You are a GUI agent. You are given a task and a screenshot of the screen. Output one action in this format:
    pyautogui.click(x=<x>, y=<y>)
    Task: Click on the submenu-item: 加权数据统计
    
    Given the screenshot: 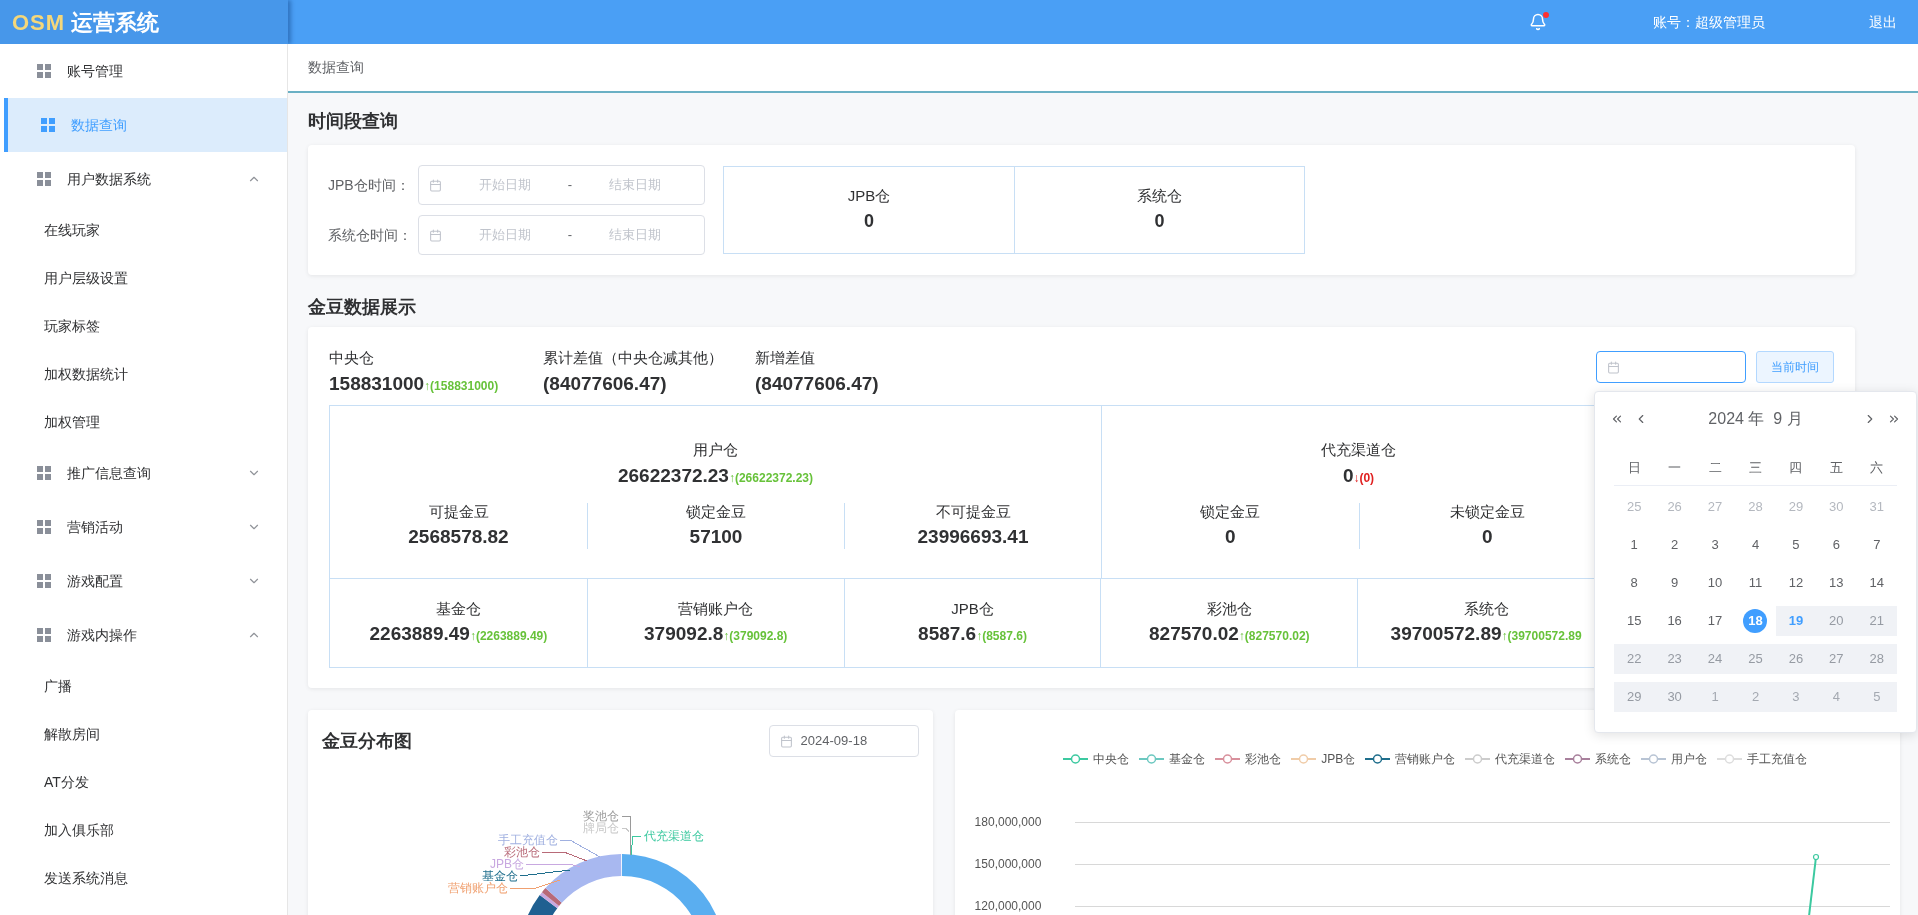 What is the action you would take?
    pyautogui.click(x=145, y=374)
    